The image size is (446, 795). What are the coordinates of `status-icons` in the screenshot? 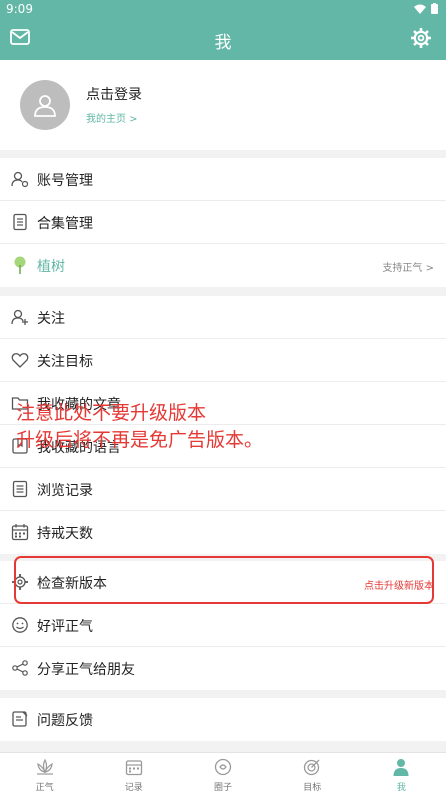 It's located at (426, 8).